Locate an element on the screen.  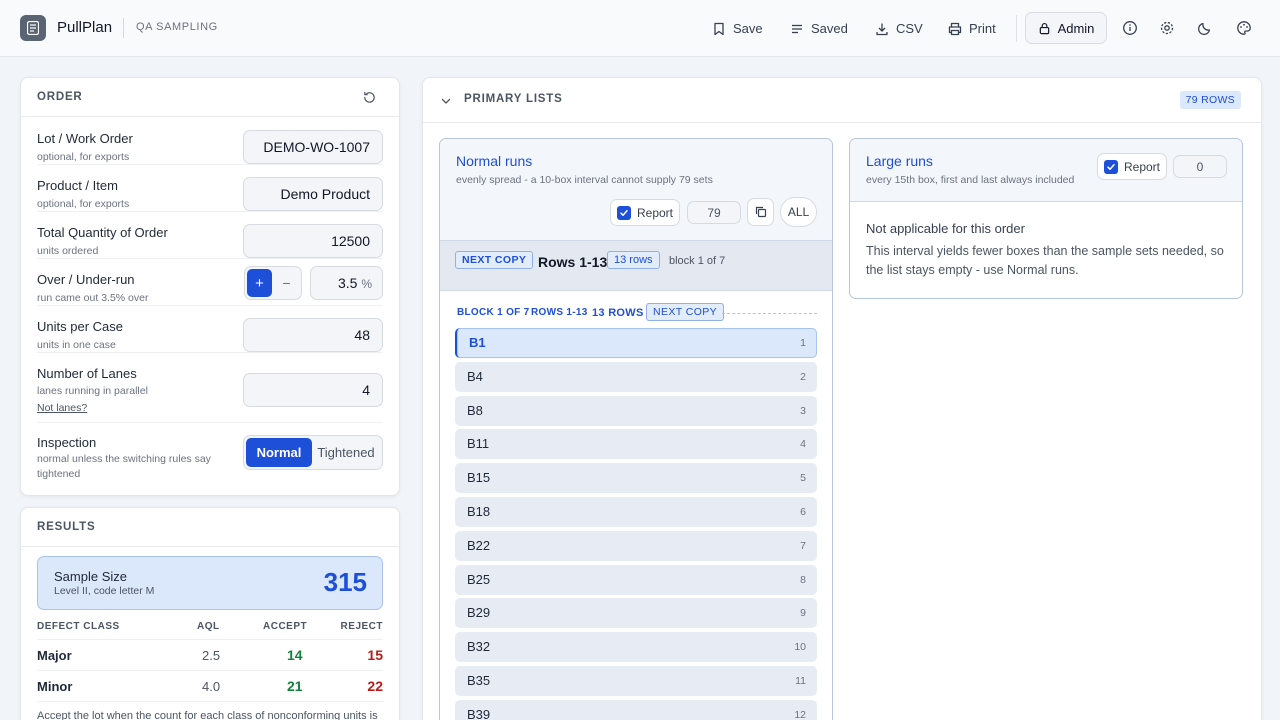
moon-icon is located at coordinates (1205, 28).